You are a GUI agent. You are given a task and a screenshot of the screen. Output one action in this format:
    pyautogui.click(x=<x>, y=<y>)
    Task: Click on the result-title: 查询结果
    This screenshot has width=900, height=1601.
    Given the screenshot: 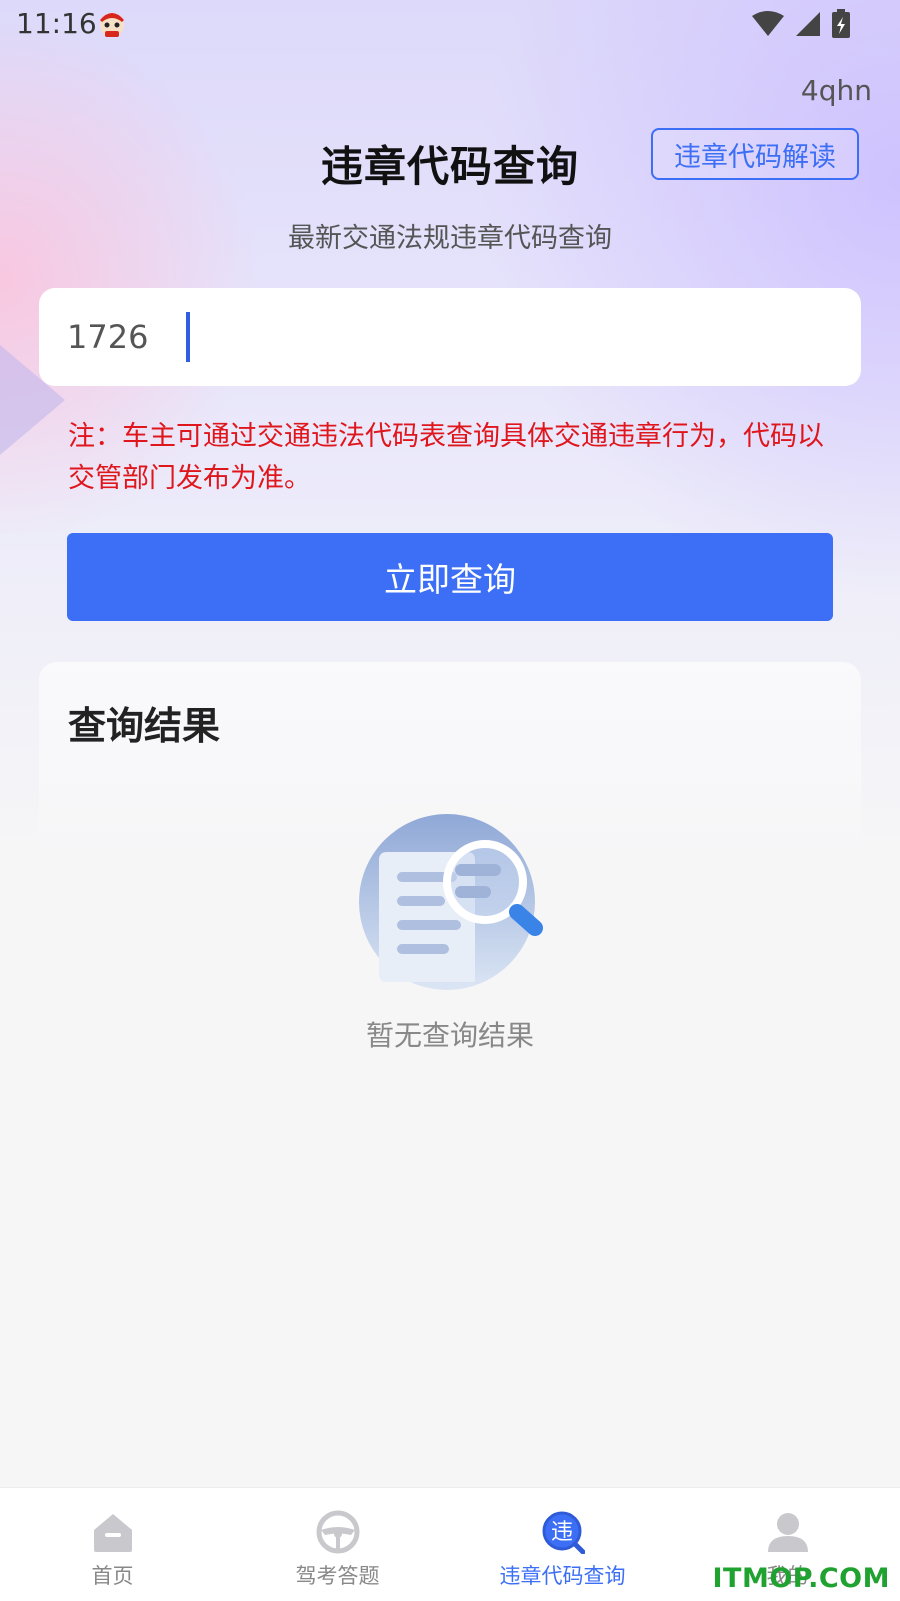 What is the action you would take?
    pyautogui.click(x=144, y=726)
    